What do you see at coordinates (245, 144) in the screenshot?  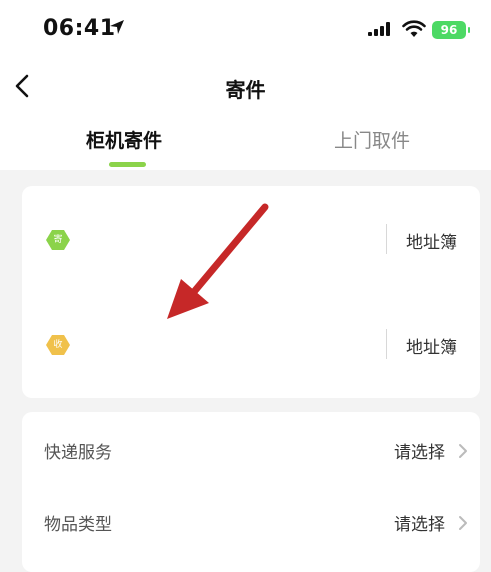 I see `tab-bar: 柜机寄件 上门取件` at bounding box center [245, 144].